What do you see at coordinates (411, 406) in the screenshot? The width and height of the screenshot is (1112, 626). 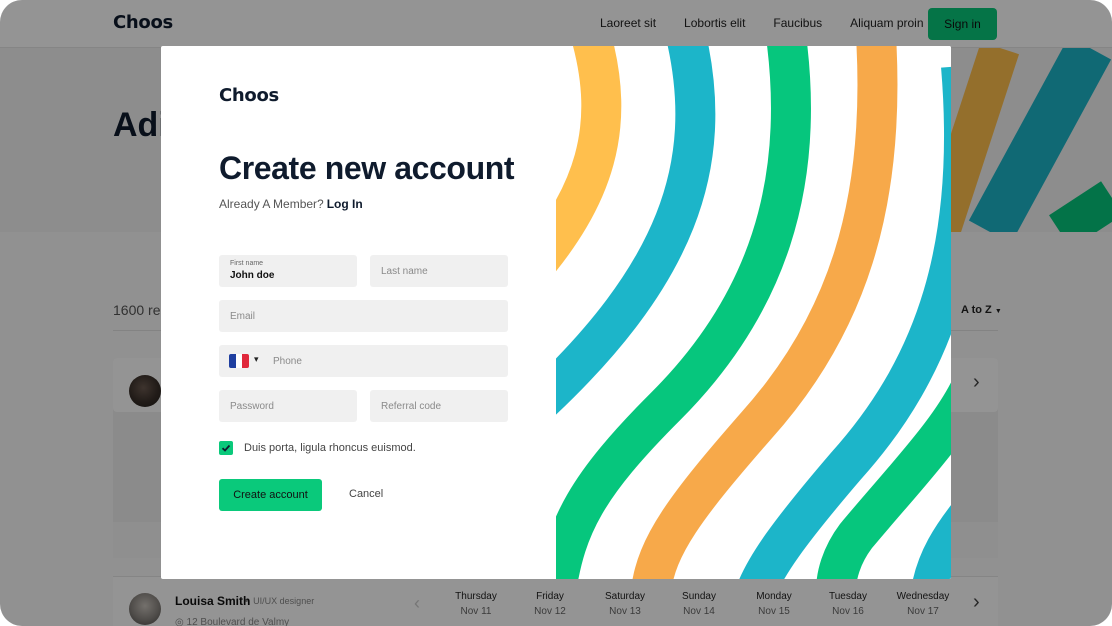 I see `referral-placeholder: Referral code` at bounding box center [411, 406].